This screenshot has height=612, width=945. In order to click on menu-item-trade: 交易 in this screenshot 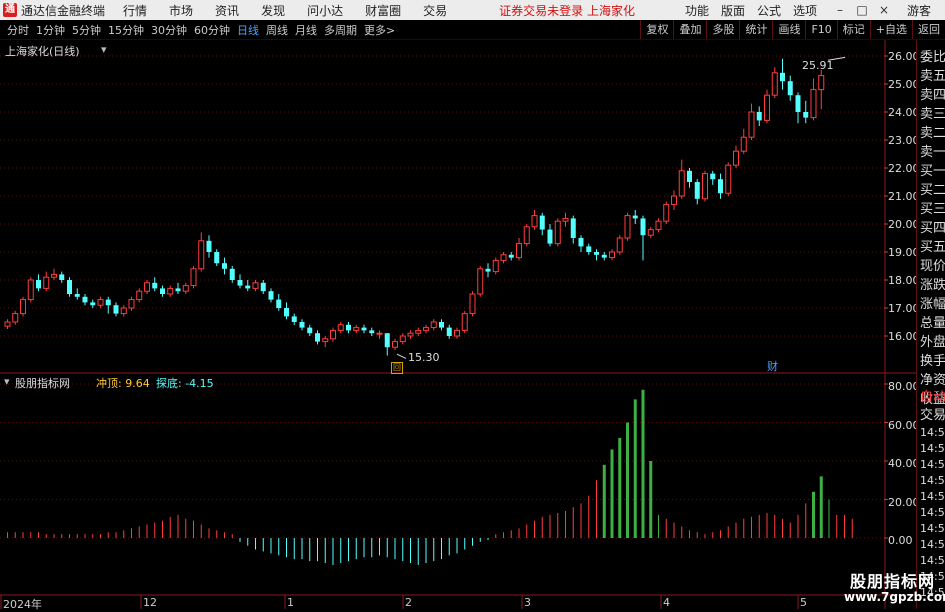, I will do `click(435, 10)`.